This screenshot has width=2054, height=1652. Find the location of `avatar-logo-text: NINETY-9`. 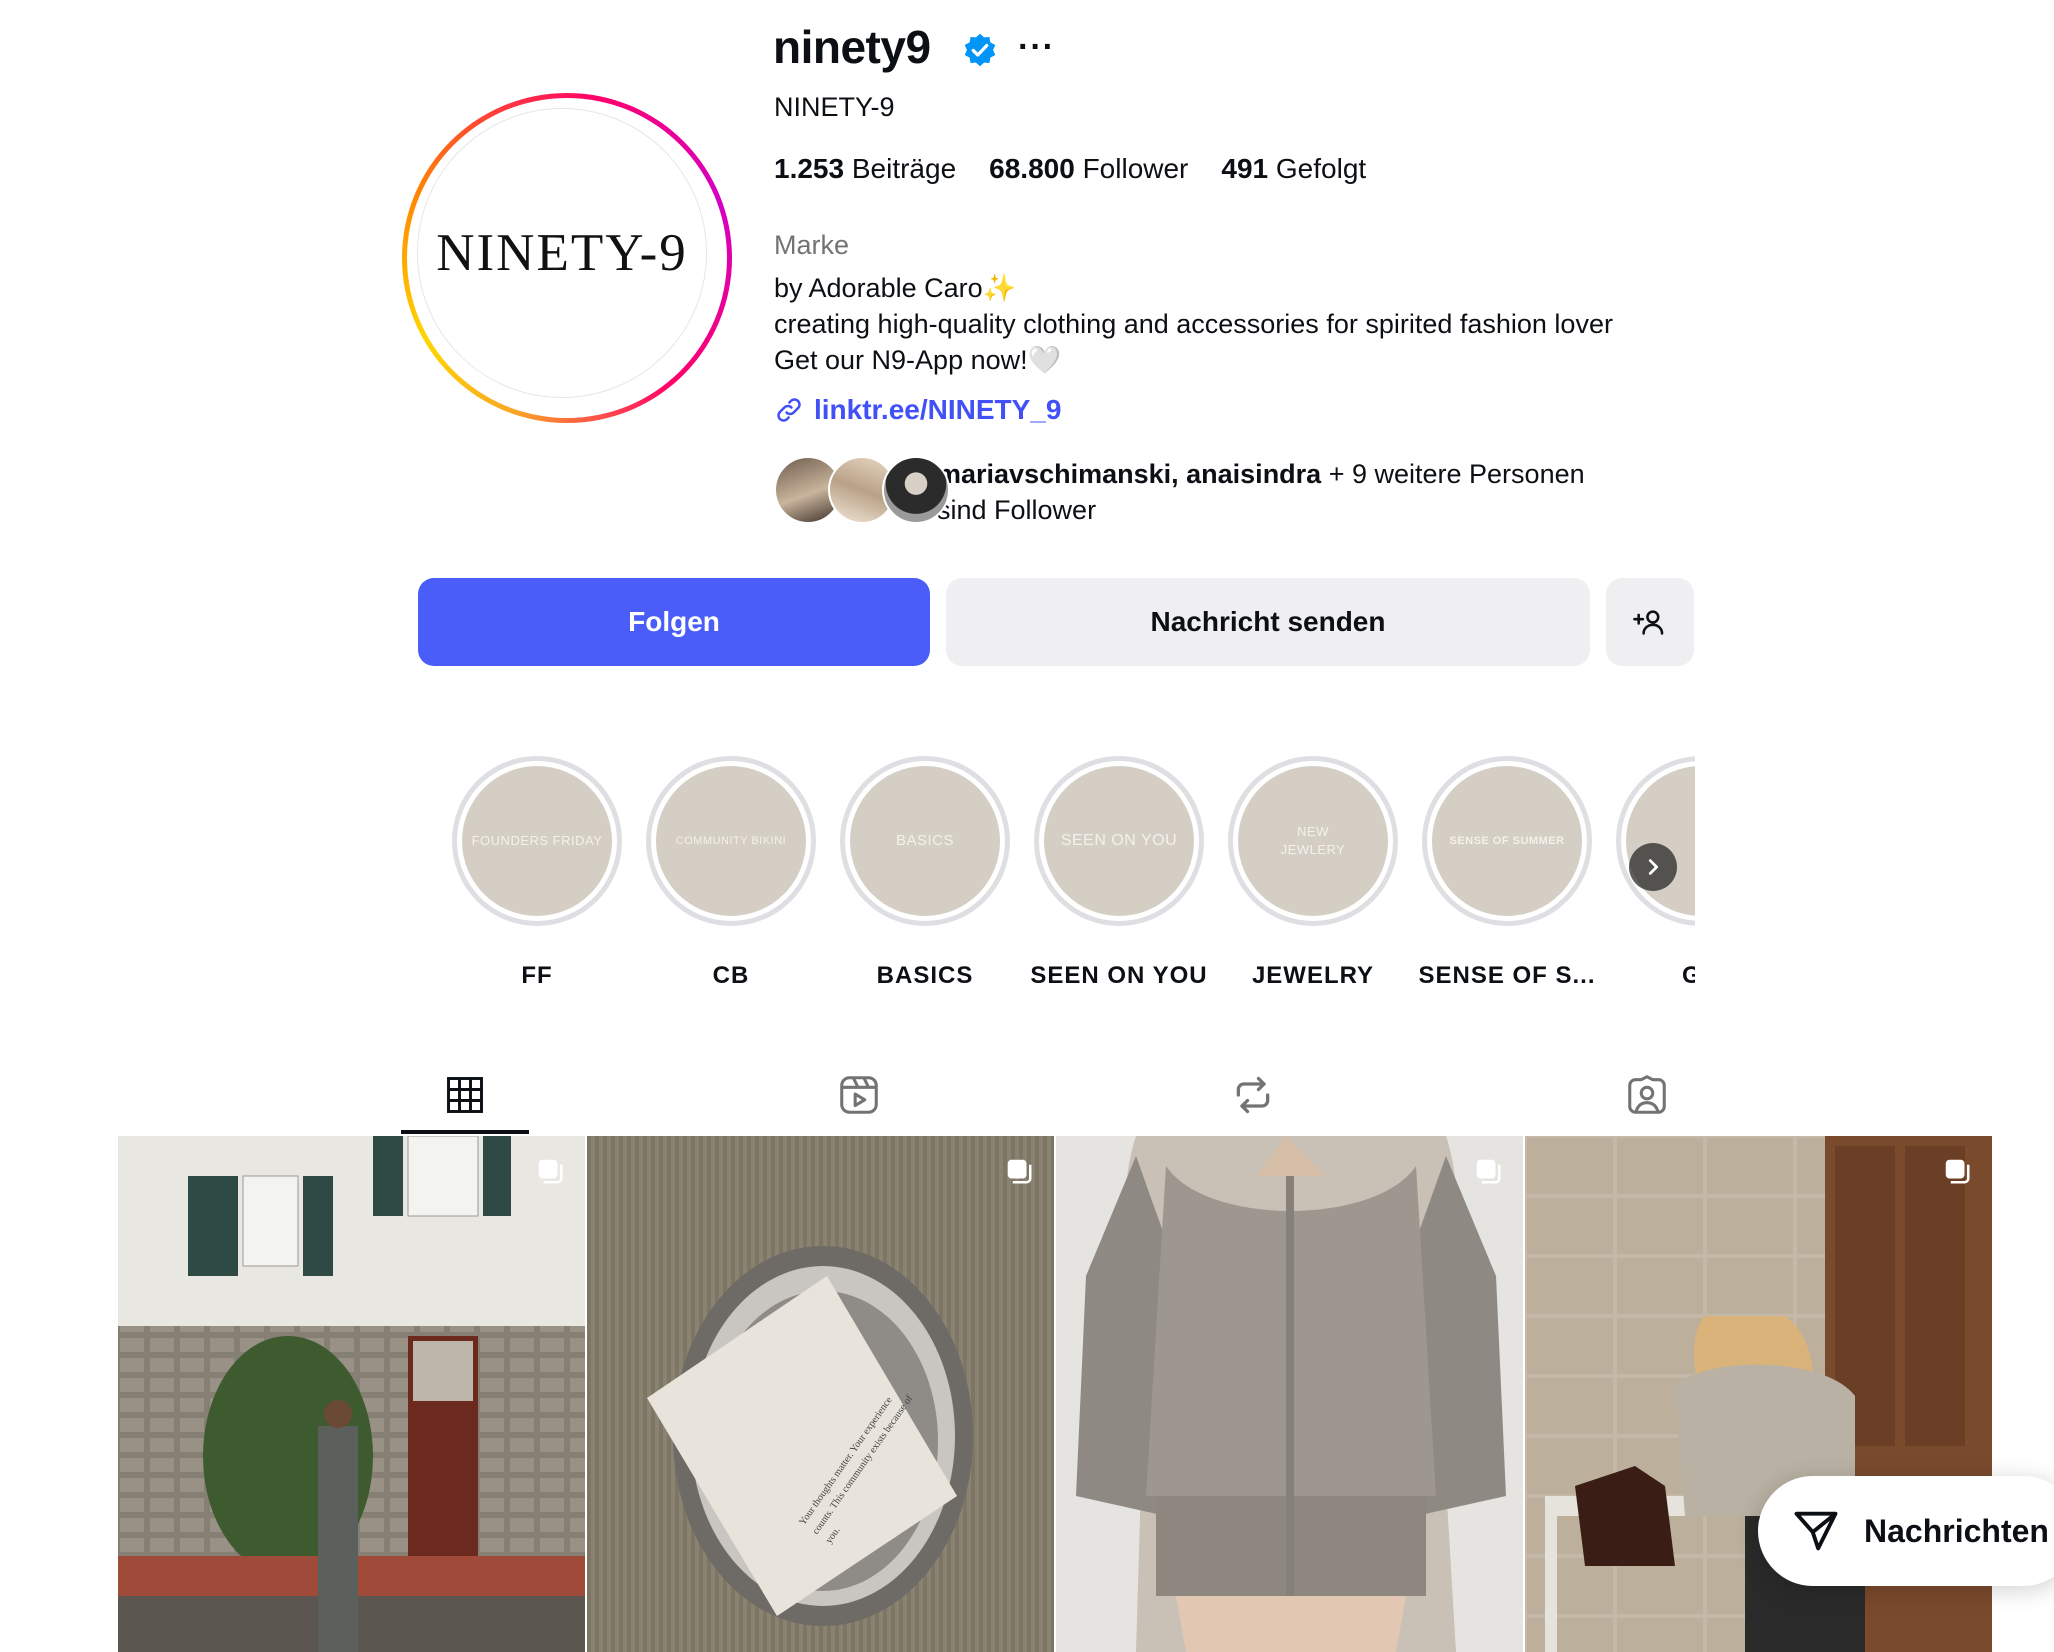

avatar-logo-text: NINETY-9 is located at coordinates (562, 253).